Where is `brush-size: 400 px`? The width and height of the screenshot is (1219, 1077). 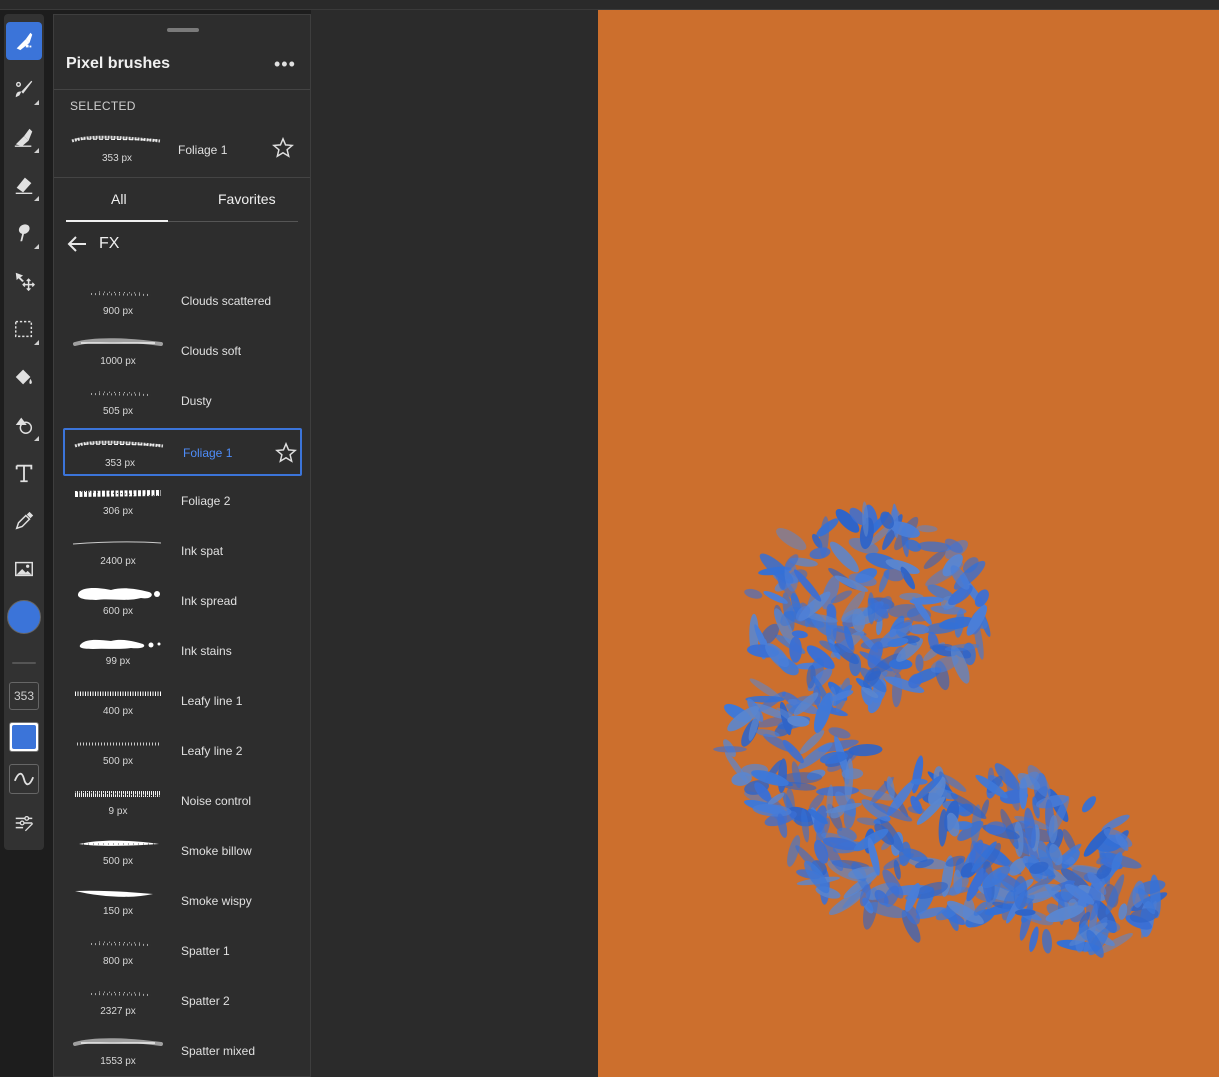
brush-size: 400 px is located at coordinates (118, 711).